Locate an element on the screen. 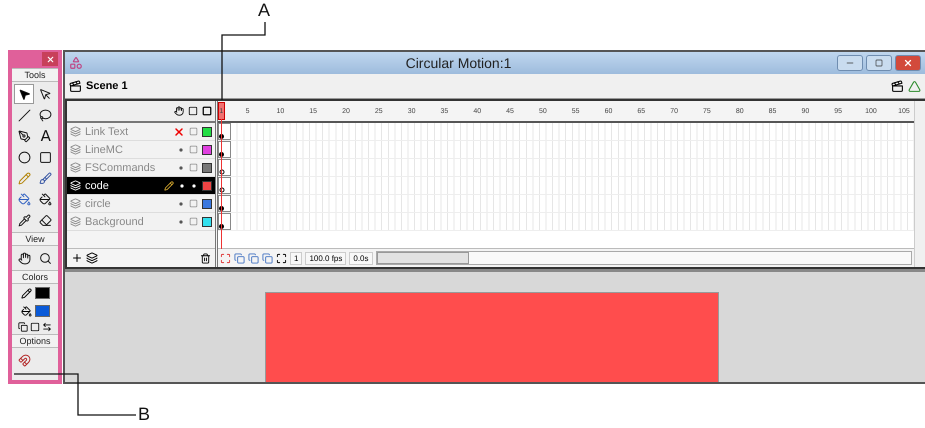  pencil-icon is located at coordinates (26, 293).